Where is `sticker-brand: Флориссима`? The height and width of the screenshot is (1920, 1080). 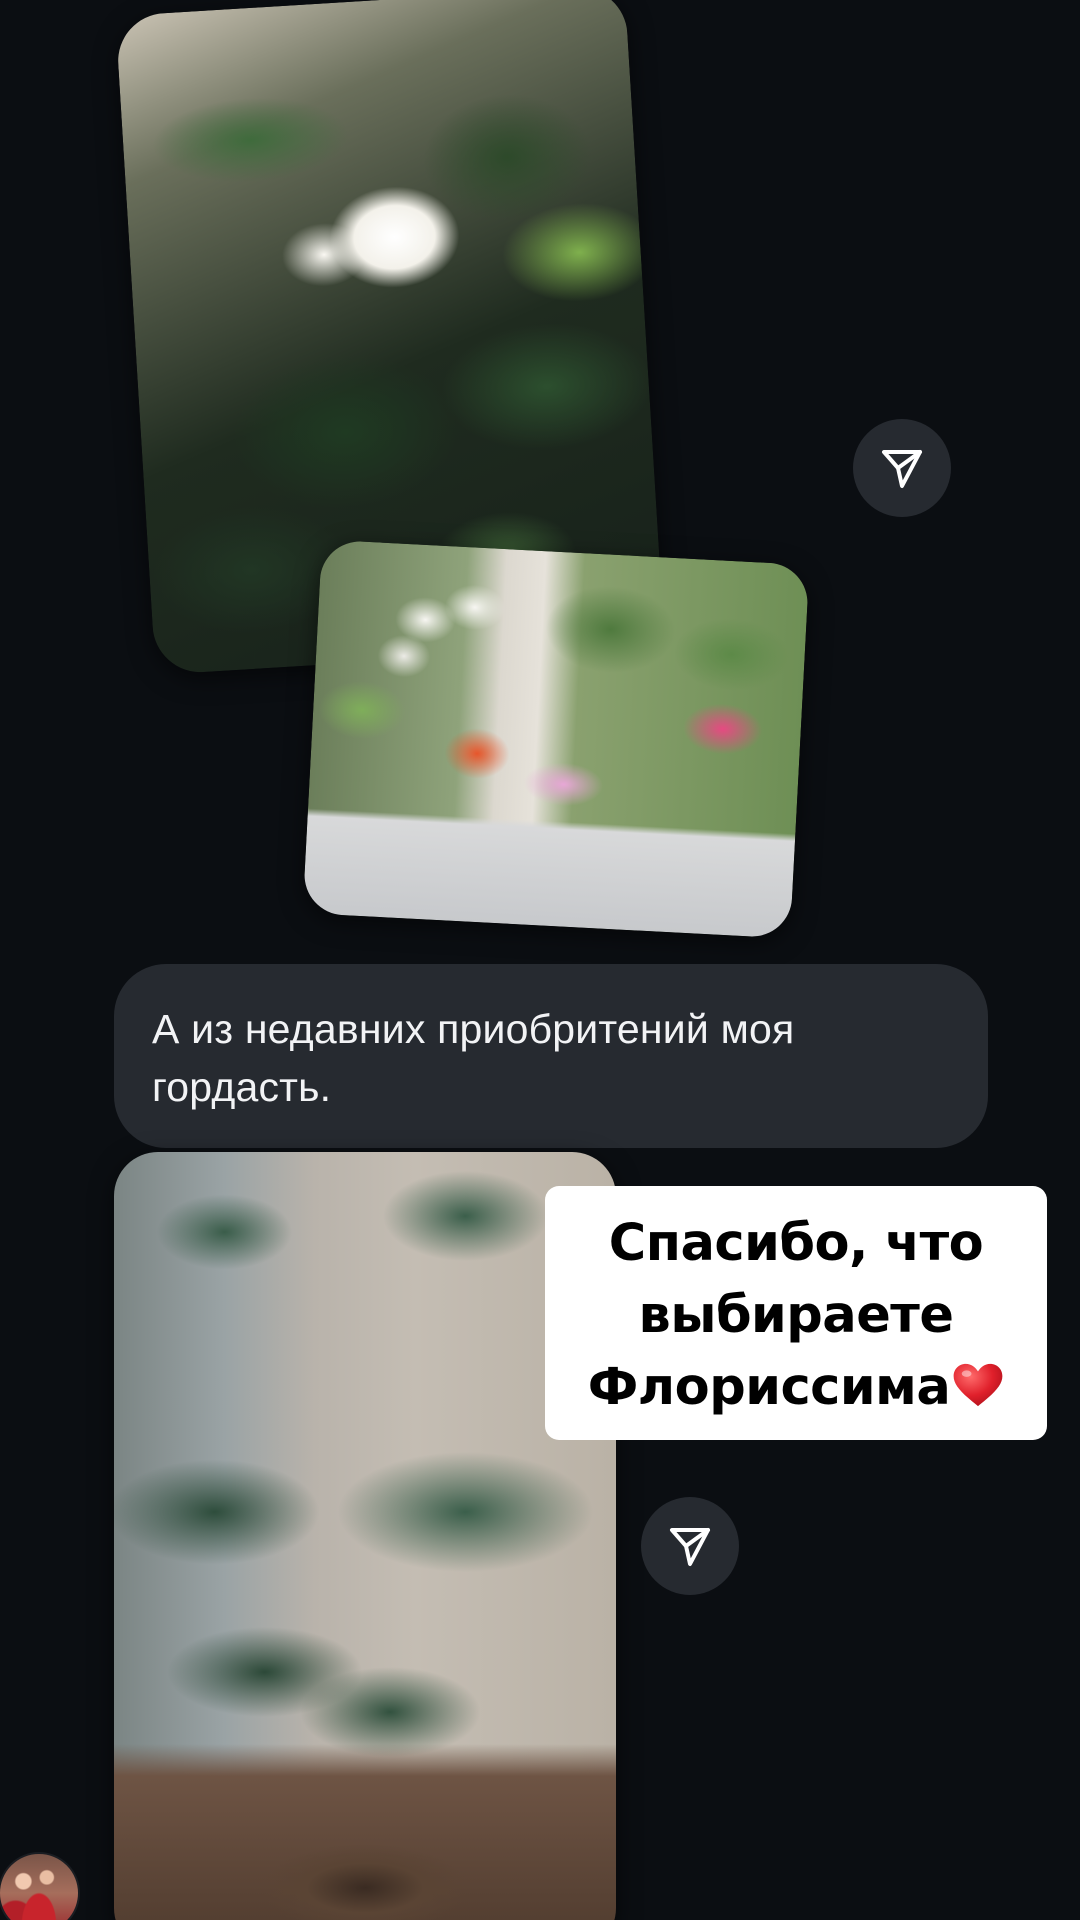 sticker-brand: Флориссима is located at coordinates (769, 1387).